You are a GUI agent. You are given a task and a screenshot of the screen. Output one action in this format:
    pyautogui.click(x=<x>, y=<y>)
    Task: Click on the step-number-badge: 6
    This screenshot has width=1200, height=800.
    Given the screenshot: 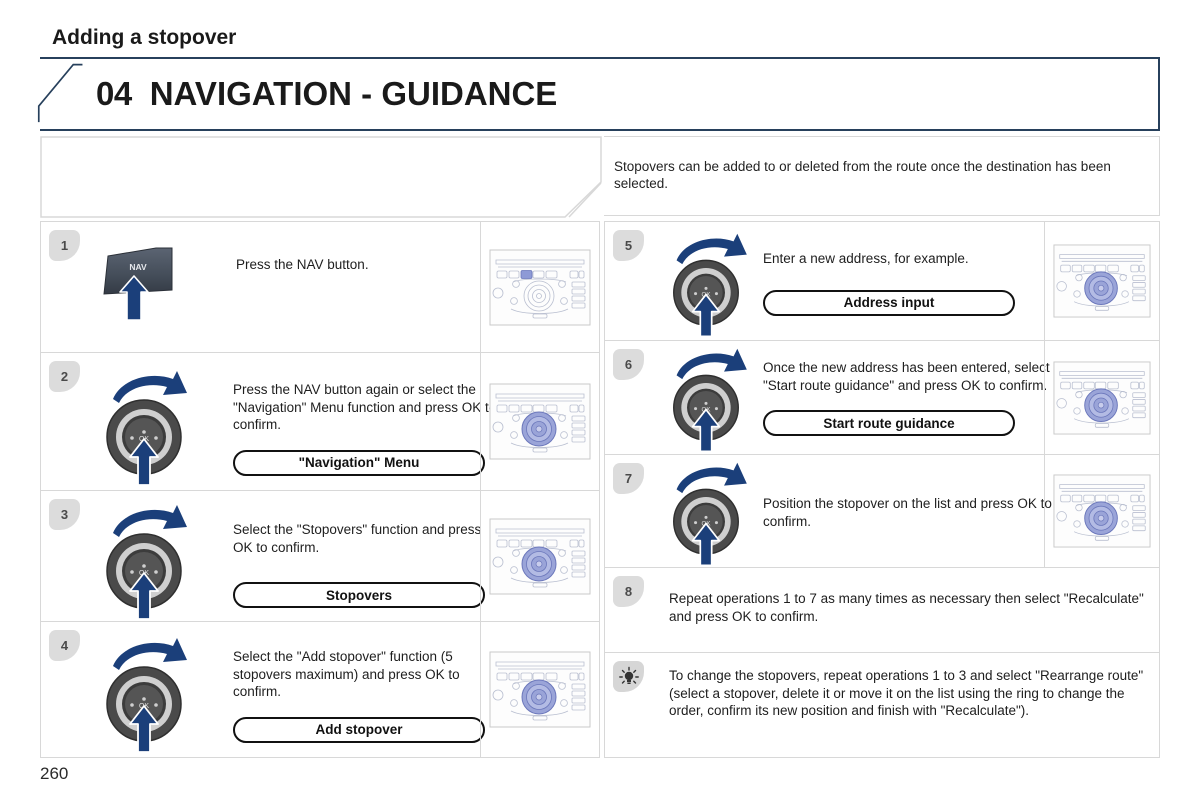 What is the action you would take?
    pyautogui.click(x=628, y=364)
    